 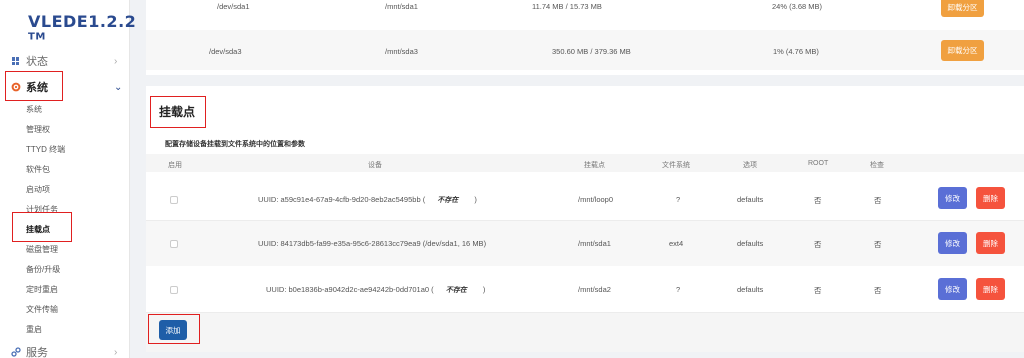 What do you see at coordinates (596, 199) in the screenshot?
I see `mount-point: /mnt/loop0` at bounding box center [596, 199].